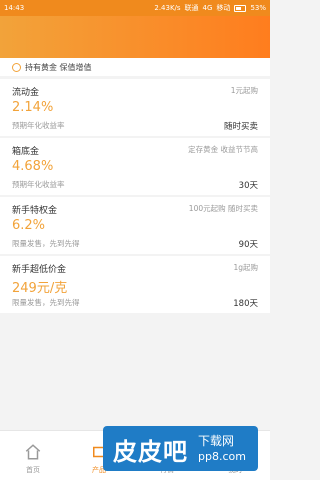  Describe the element at coordinates (135, 166) in the screenshot. I see `product-card: 箱底金 定存黄金 收益节节高 4.68% 预期年化收益率 30天` at that location.